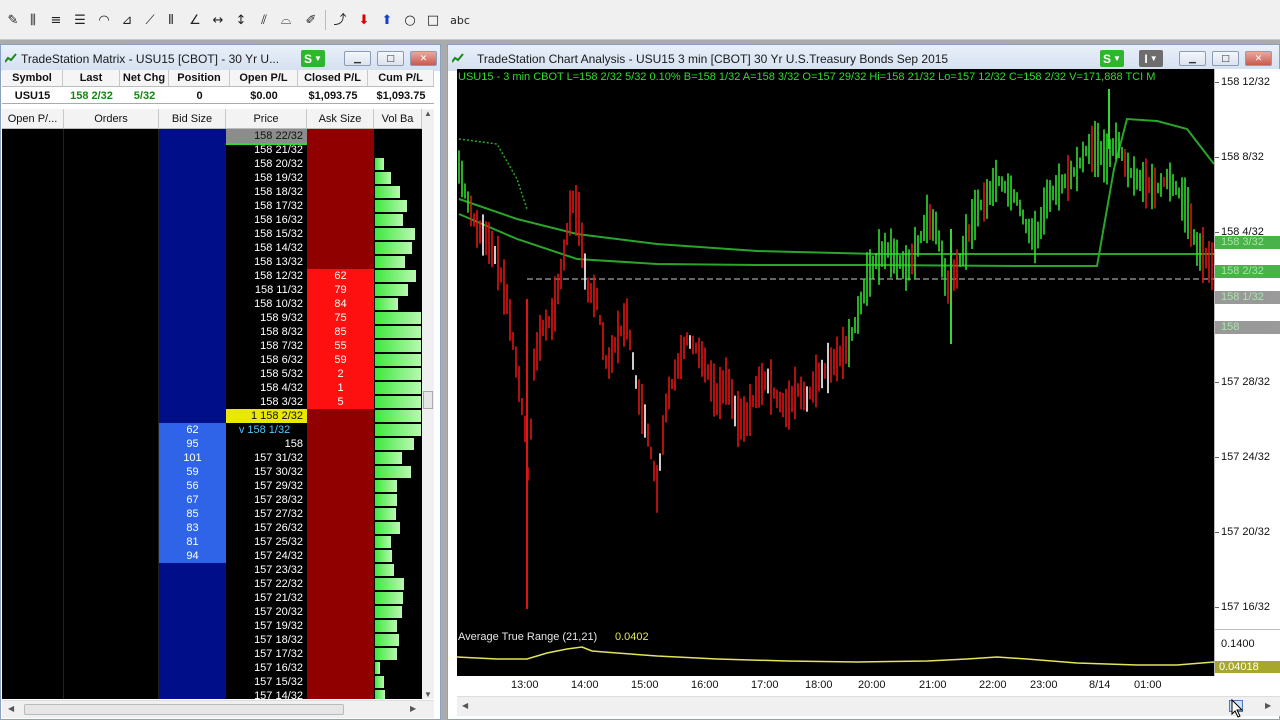 The height and width of the screenshot is (720, 1280). I want to click on price-cell: 158 18/32, so click(266, 192).